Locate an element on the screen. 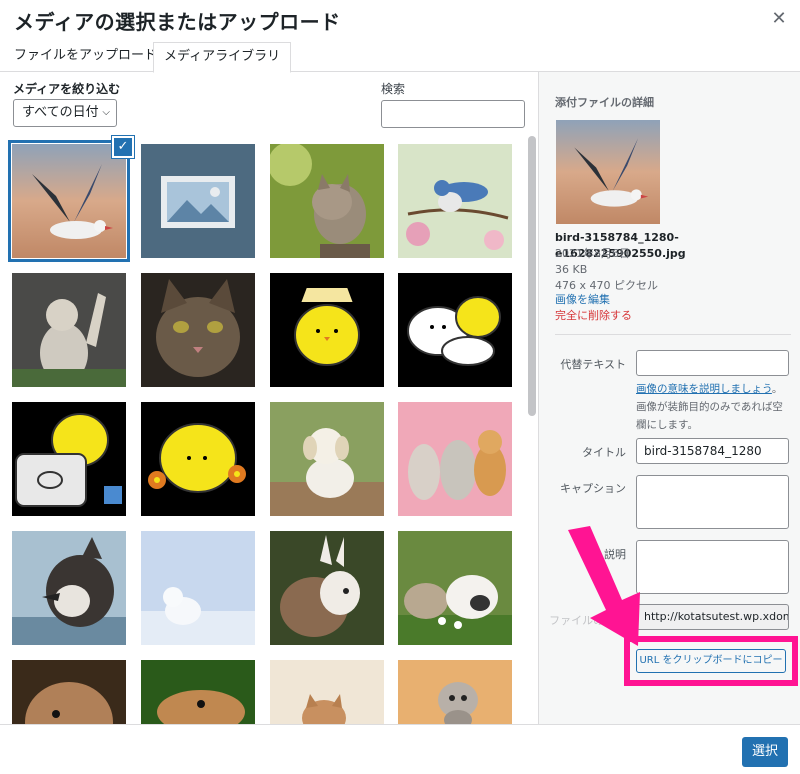 The width and height of the screenshot is (800, 774). tab-bar: ファイルをアップロード メディアライブラリ is located at coordinates (400, 55).